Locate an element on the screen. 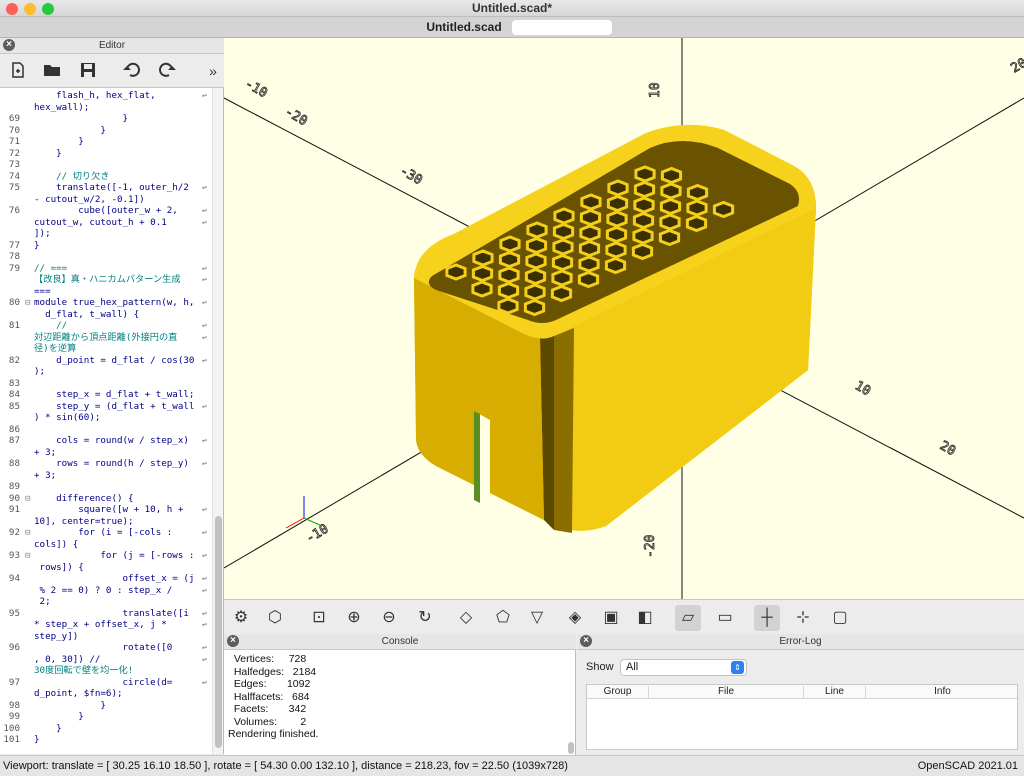  tab-placeholder is located at coordinates (562, 27).